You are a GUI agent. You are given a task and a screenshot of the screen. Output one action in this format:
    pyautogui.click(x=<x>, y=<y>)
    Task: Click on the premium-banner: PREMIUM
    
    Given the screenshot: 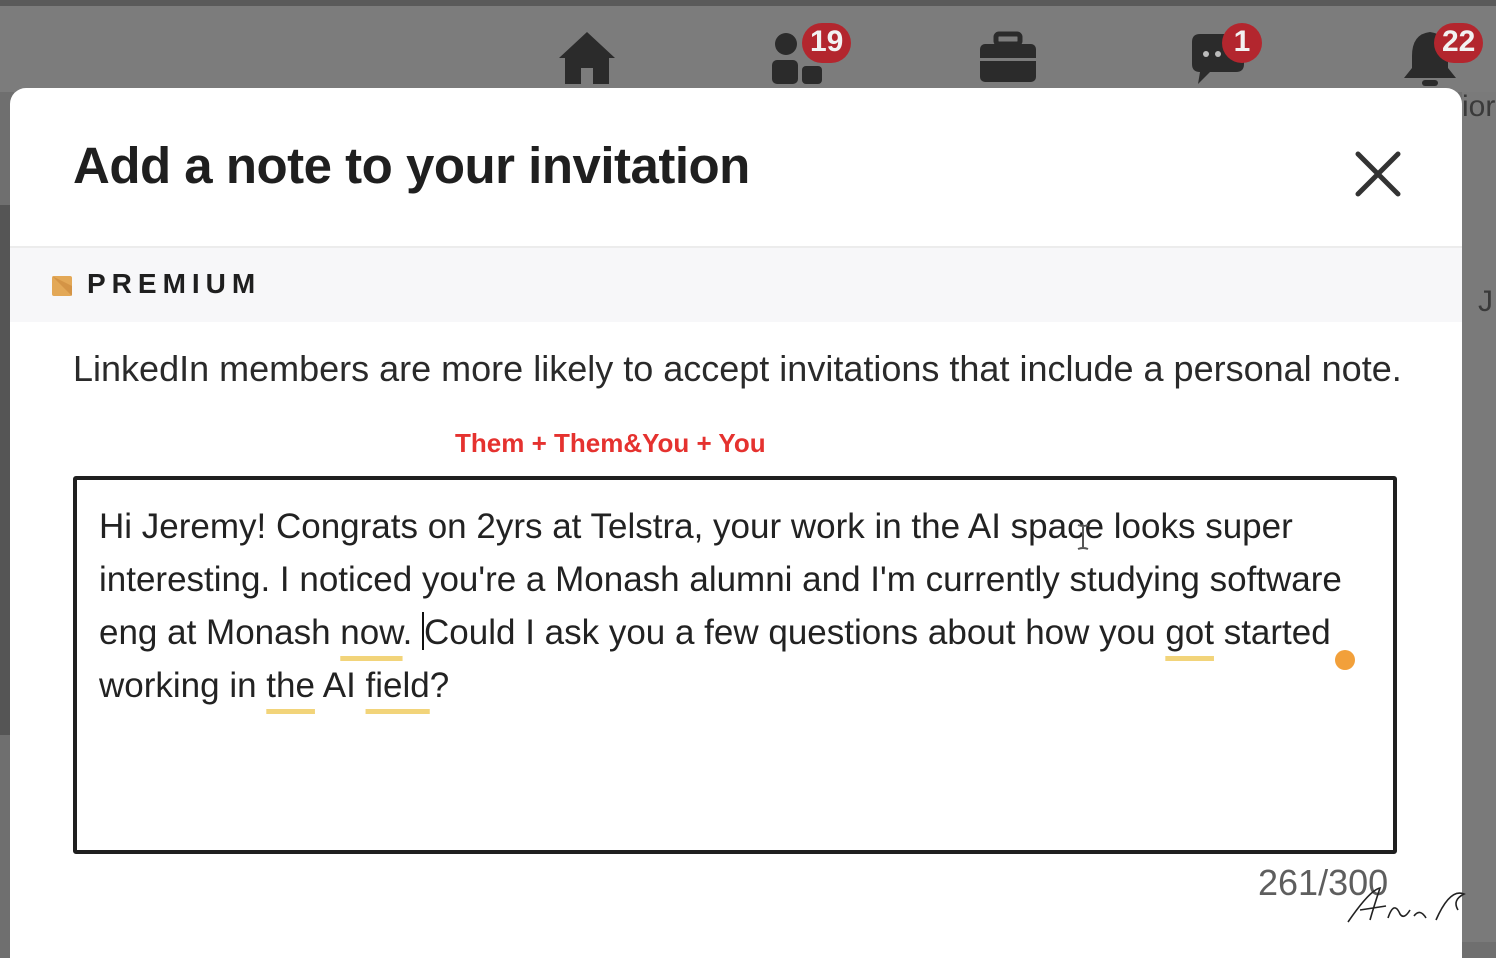 What is the action you would take?
    pyautogui.click(x=736, y=285)
    